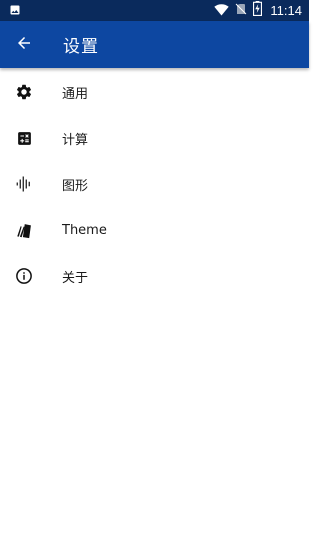  Describe the element at coordinates (24, 92) in the screenshot. I see `gear-icon` at that location.